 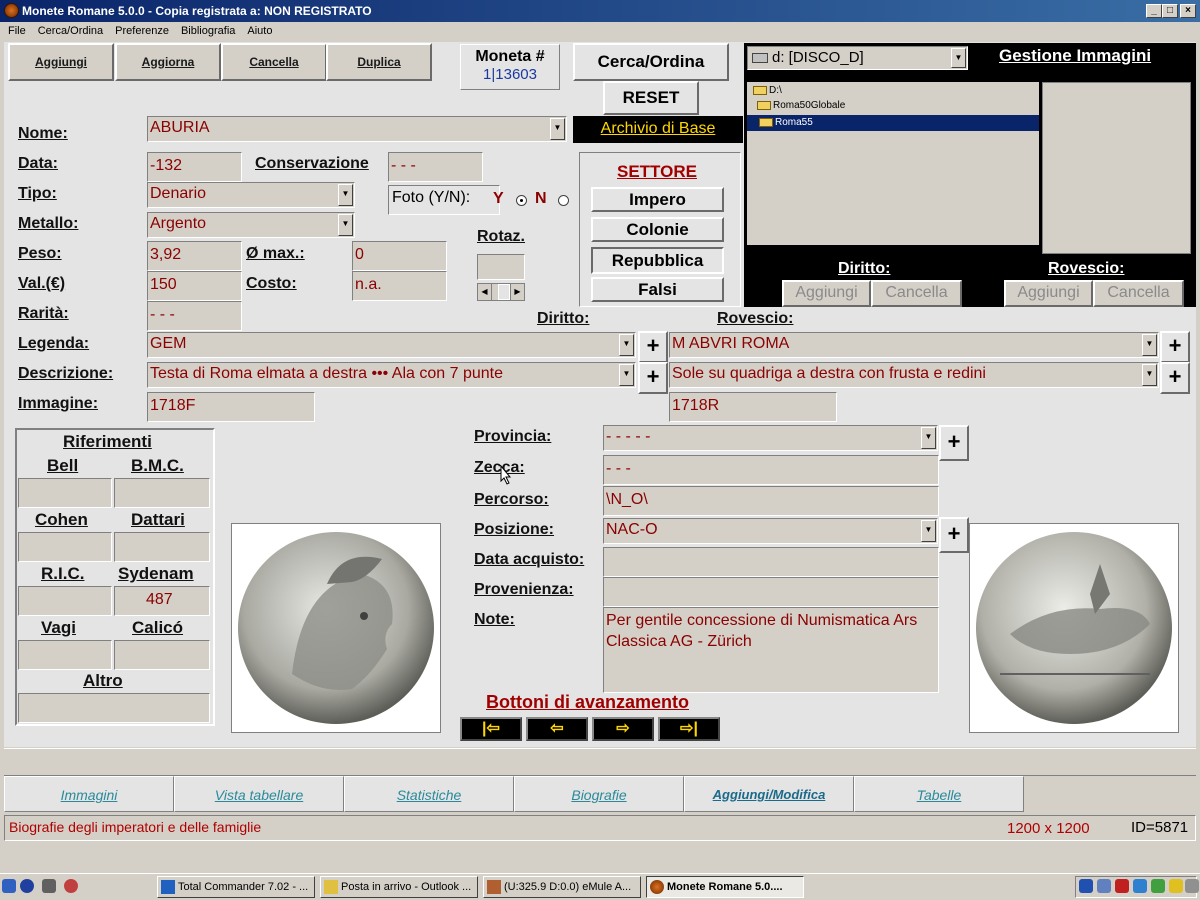 I want to click on provenienza-field, so click(x=771, y=592).